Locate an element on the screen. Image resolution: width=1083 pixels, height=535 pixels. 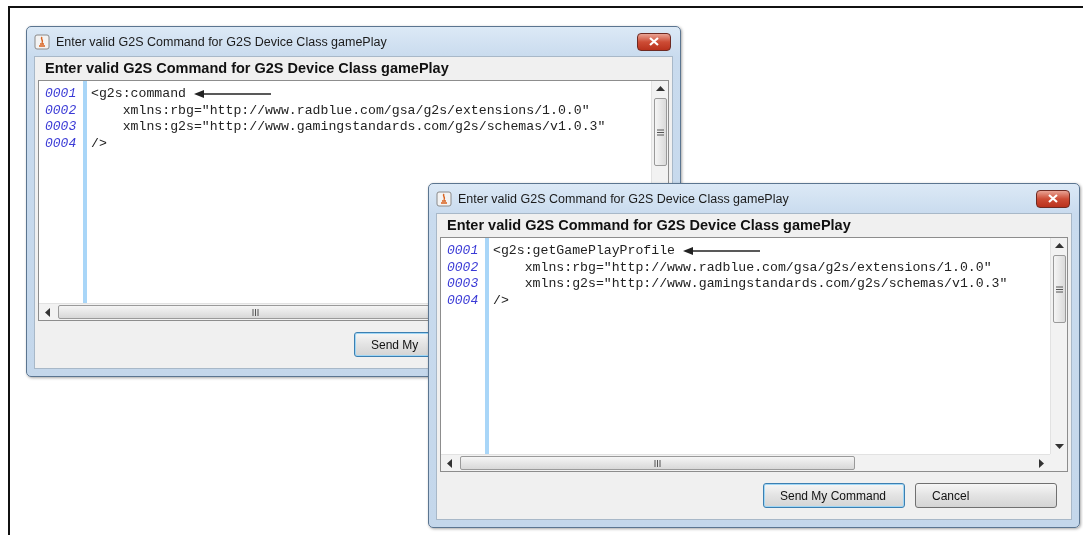
scroll-down-arrow-icon is located at coordinates (1059, 446).